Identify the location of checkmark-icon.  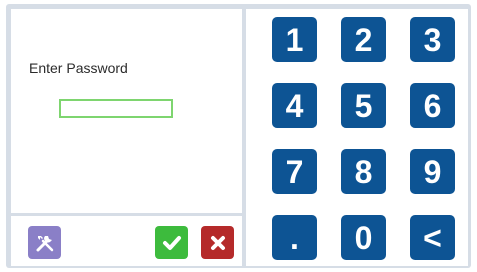
(171, 242).